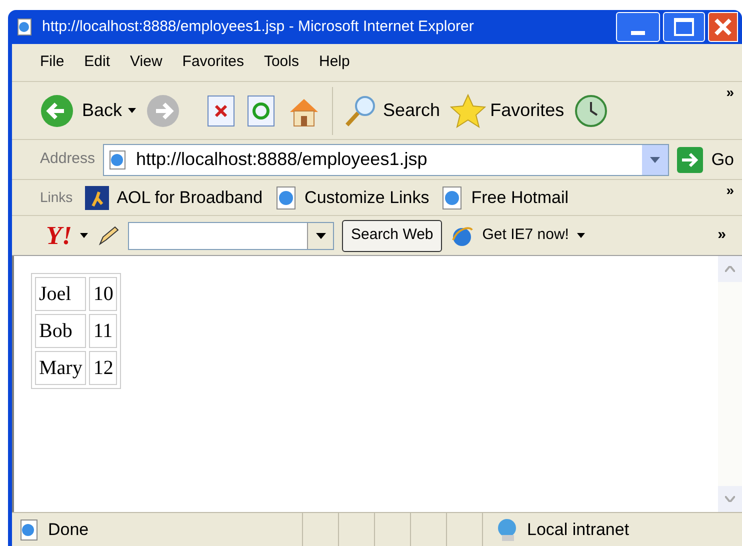 Image resolution: width=742 pixels, height=546 pixels. I want to click on search-web-button: Search Web, so click(392, 236).